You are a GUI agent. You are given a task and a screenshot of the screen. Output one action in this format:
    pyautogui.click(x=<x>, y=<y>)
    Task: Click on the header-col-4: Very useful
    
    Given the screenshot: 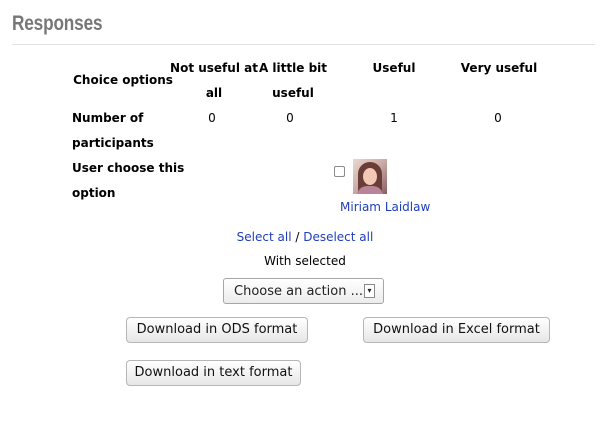 What is the action you would take?
    pyautogui.click(x=499, y=68)
    